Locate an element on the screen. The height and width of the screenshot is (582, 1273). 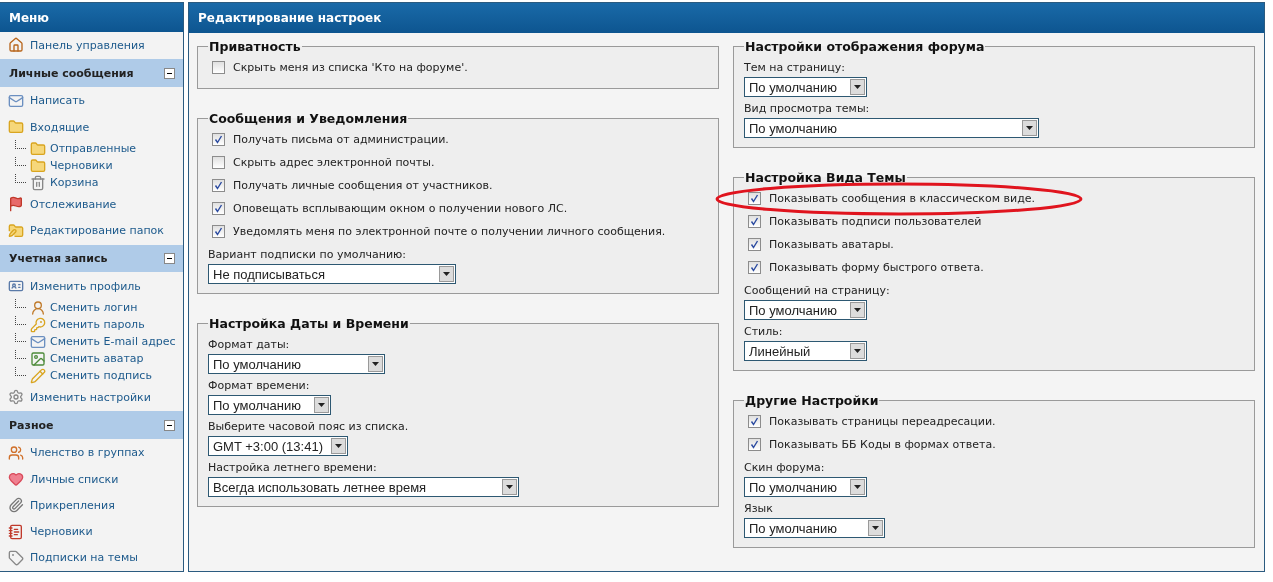
envelope-icon is located at coordinates (16, 100).